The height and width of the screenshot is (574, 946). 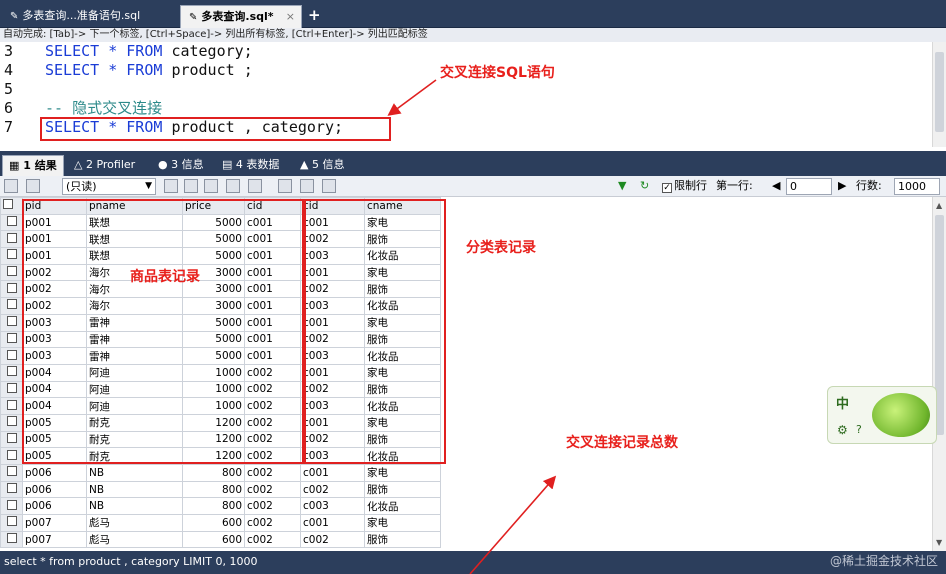 I want to click on tab-table-data: ▤ 4 表数据, so click(x=250, y=165).